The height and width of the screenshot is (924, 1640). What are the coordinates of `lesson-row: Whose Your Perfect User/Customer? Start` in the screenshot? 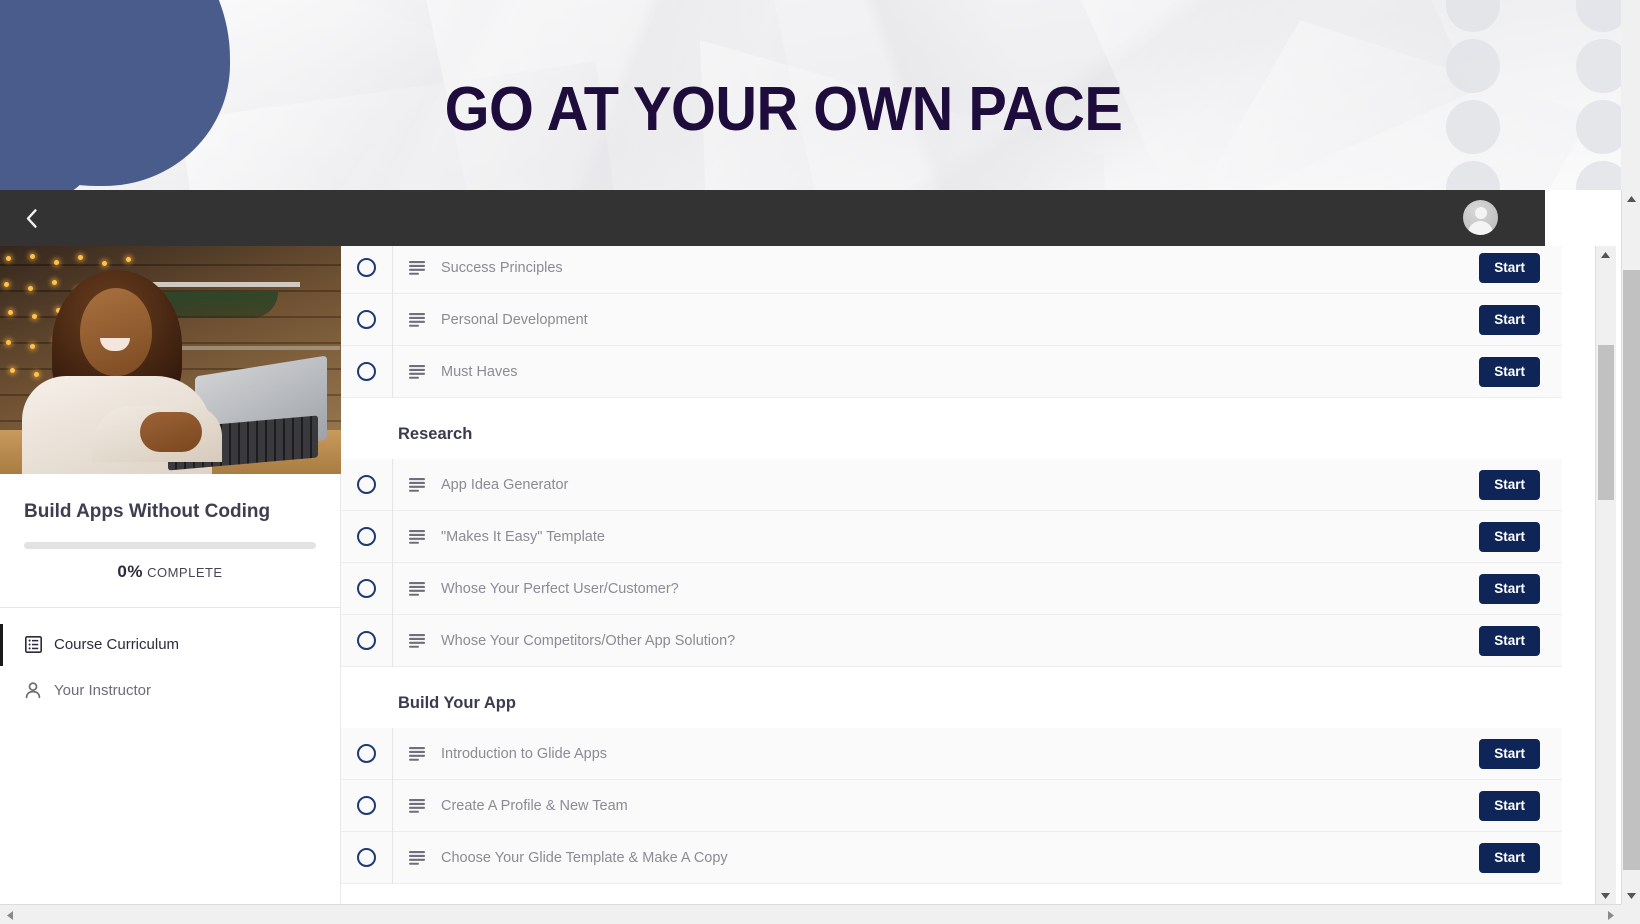 It's located at (951, 588).